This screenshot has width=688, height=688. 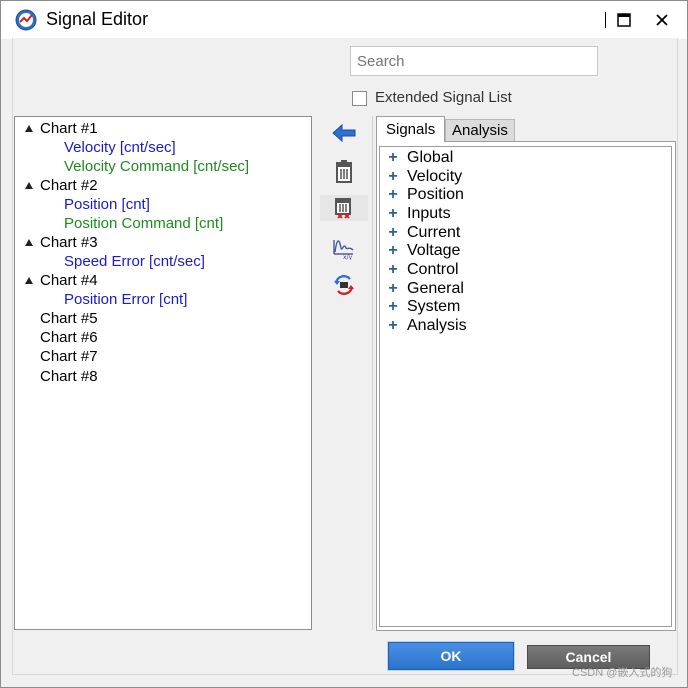 What do you see at coordinates (125, 299) in the screenshot?
I see `tree-signal: Position Error [cnt]` at bounding box center [125, 299].